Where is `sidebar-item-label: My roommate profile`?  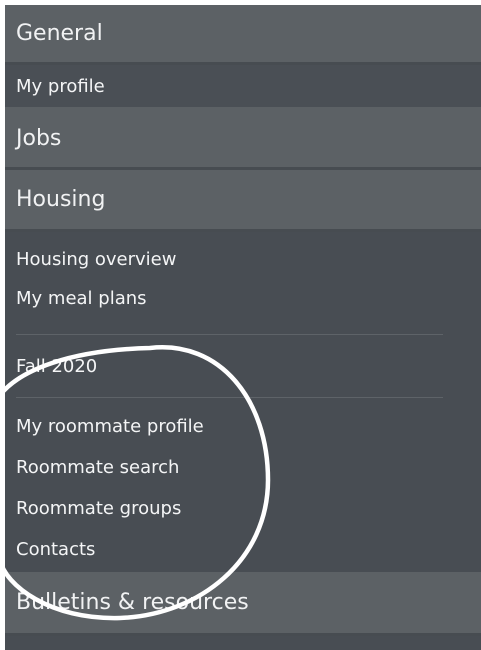
sidebar-item-label: My roommate profile is located at coordinates (110, 426).